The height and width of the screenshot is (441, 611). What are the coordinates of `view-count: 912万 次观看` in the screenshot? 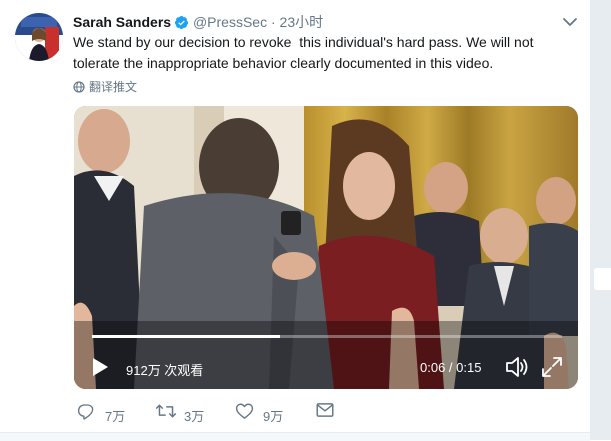 It's located at (165, 370).